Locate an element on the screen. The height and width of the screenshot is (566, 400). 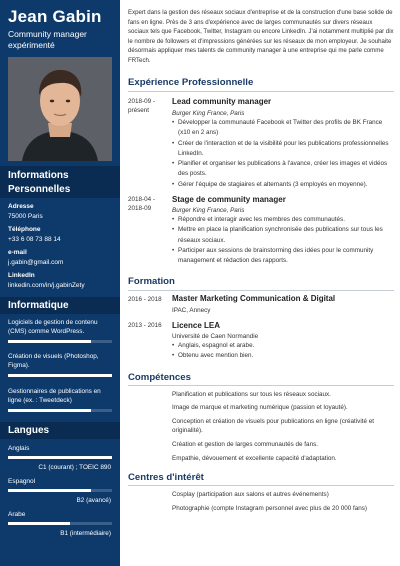
experience-date: 2018-09 - présent is located at coordinates (141, 106).